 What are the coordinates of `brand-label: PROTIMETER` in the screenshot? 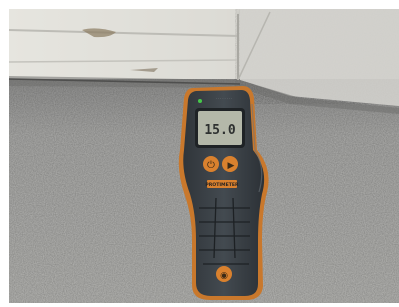 It's located at (222, 185).